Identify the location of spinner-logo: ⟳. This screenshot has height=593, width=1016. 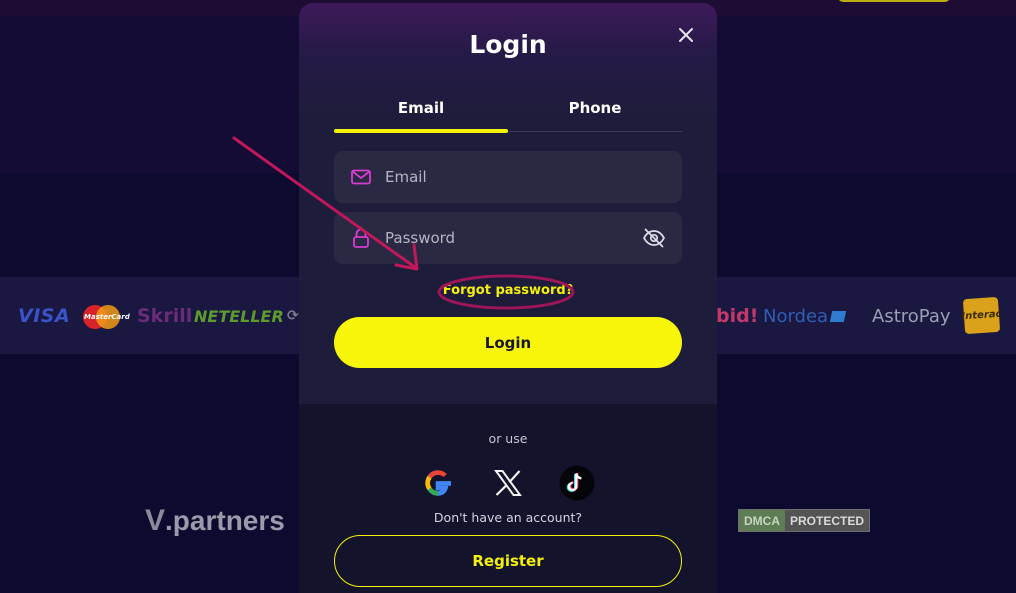
(293, 316).